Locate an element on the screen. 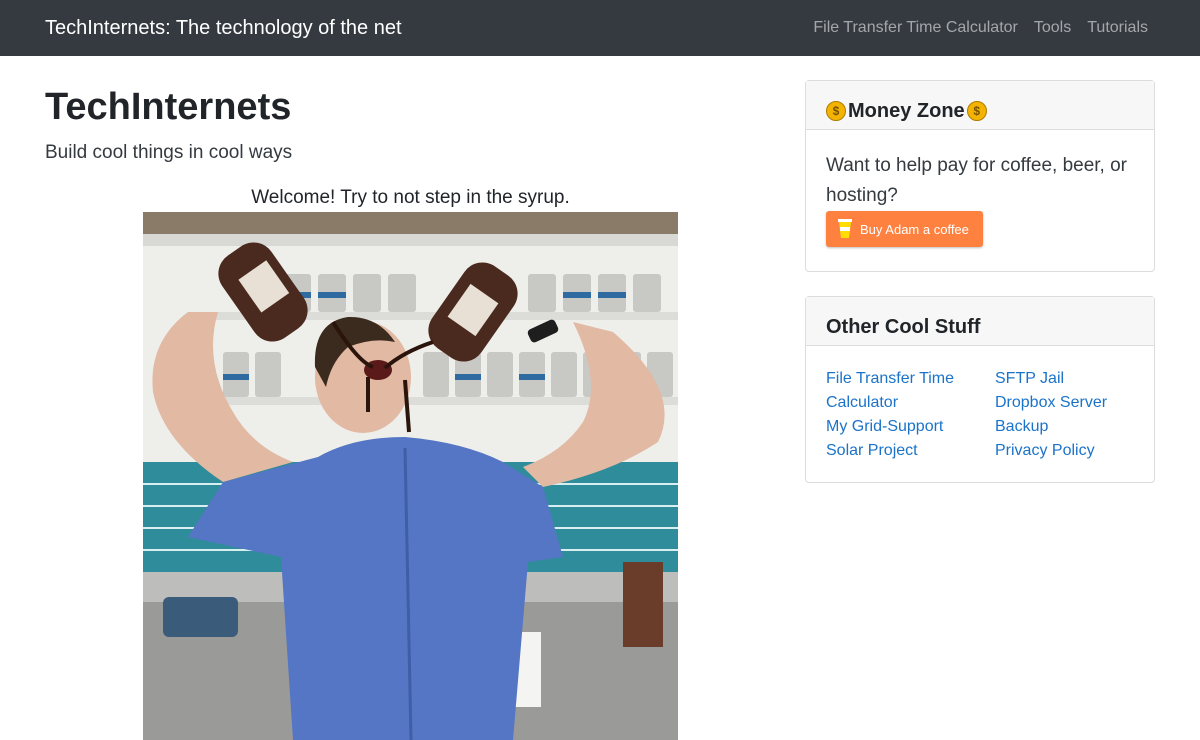 The height and width of the screenshot is (740, 1200). nav-link-file-transfer-calculator: File Transfer Time Calculator is located at coordinates (915, 28).